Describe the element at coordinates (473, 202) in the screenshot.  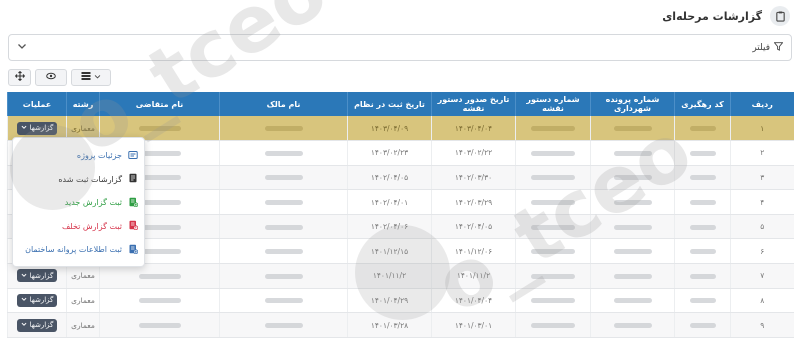
I see `cell-issue-date: ۱۴۰۲/۰۳/۲۹` at that location.